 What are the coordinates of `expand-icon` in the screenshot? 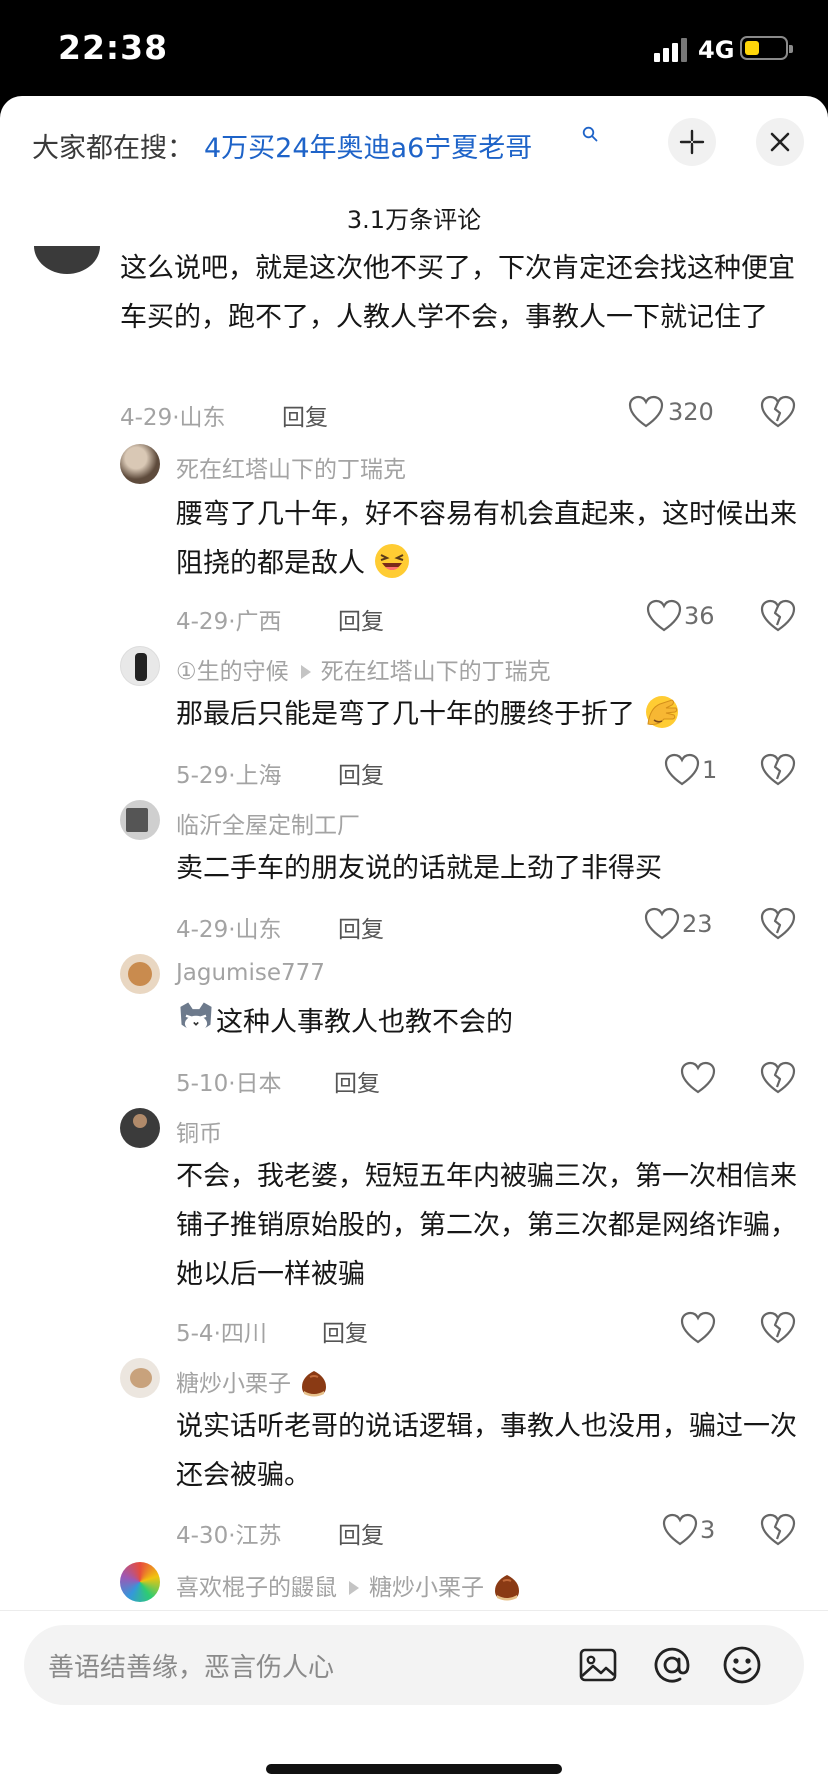 It's located at (692, 142).